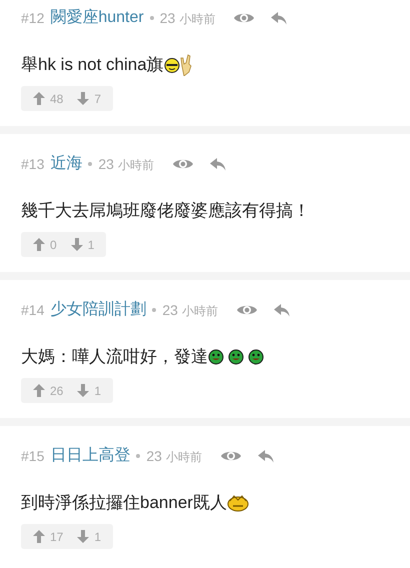 The image size is (410, 568). I want to click on author-link: 少女陪訓計劃, so click(98, 310).